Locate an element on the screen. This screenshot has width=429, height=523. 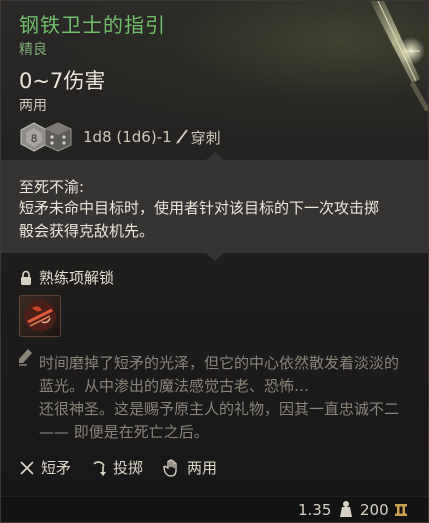
property-label: 两用 is located at coordinates (202, 468).